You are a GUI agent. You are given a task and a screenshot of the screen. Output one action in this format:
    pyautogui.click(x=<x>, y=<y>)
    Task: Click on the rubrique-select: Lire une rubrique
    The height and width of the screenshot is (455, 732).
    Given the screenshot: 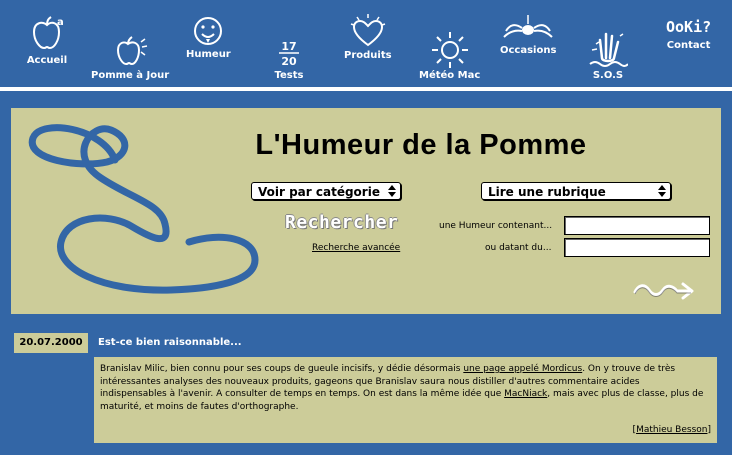 What is the action you would take?
    pyautogui.click(x=576, y=191)
    